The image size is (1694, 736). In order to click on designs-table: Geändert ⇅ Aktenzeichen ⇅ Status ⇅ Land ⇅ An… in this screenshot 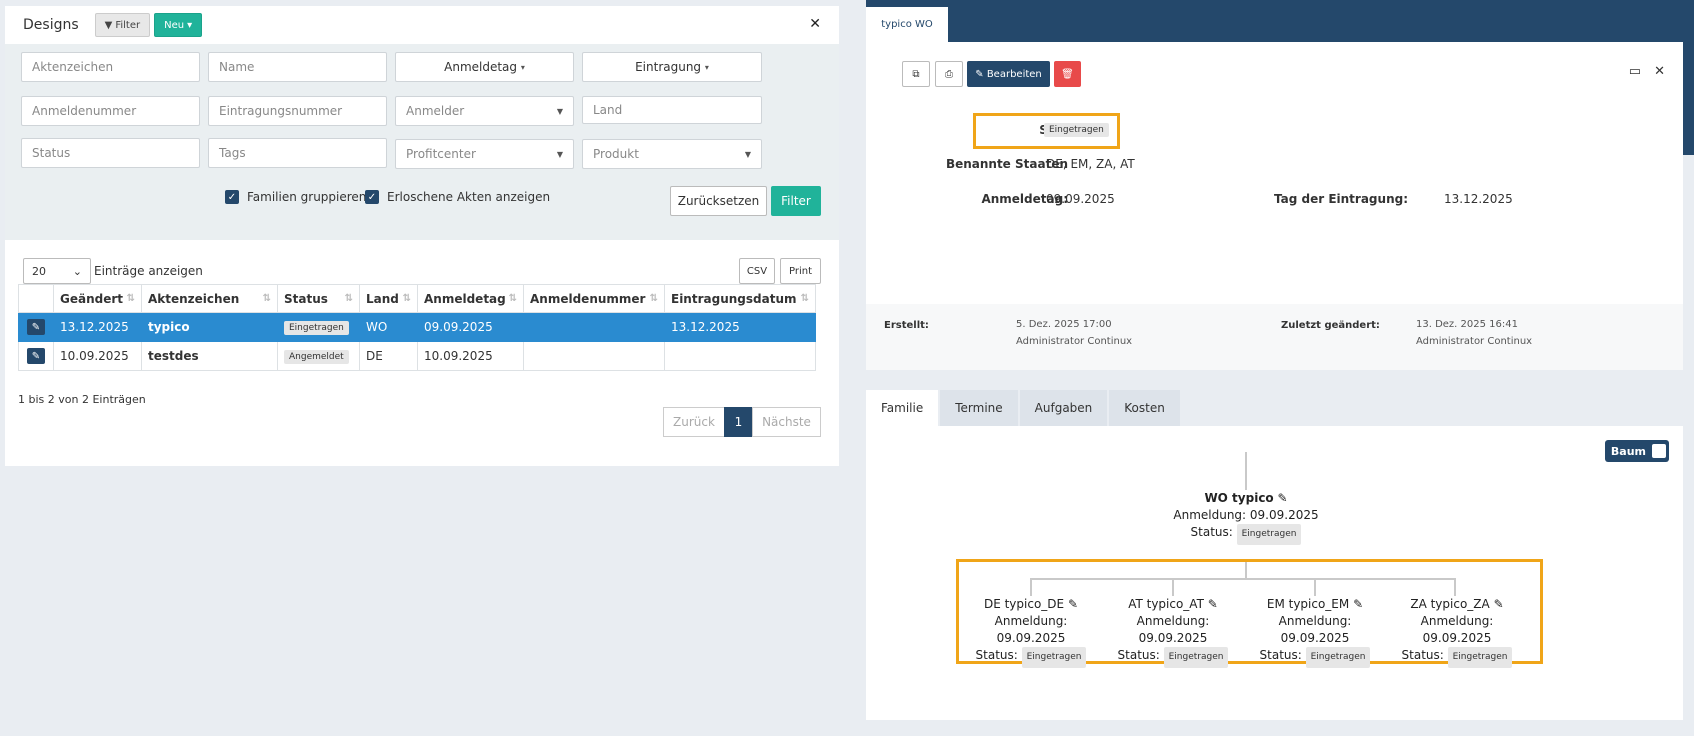, I will do `click(417, 327)`.